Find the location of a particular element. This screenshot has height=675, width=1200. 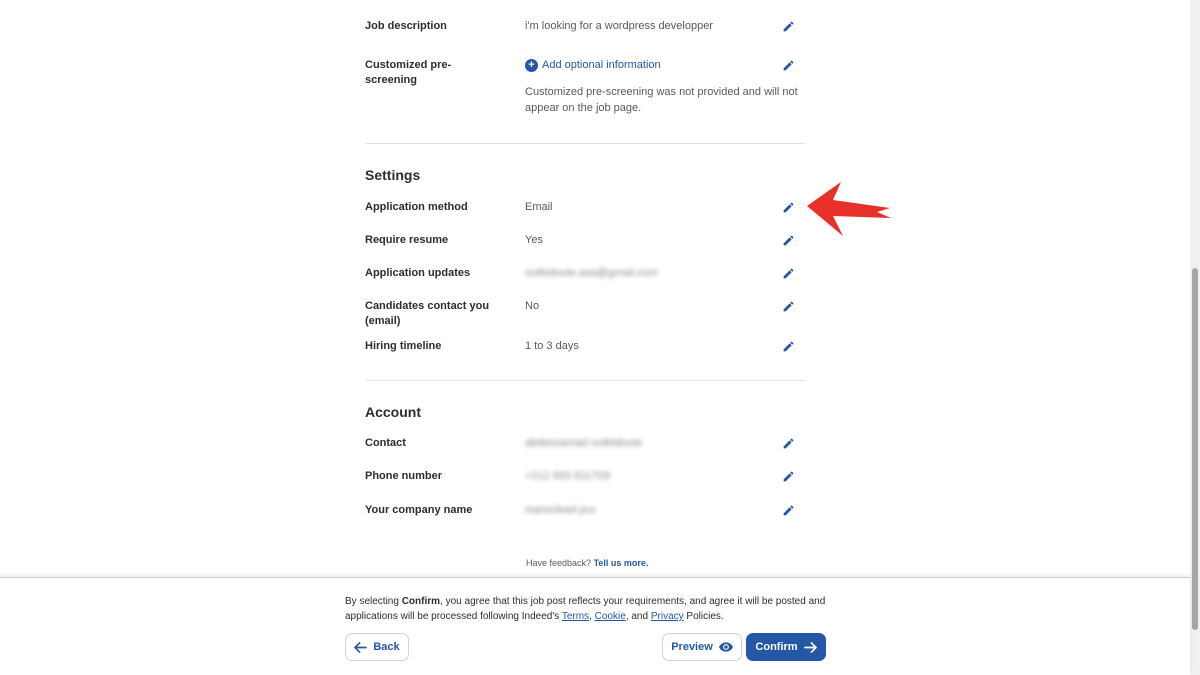

edit-require-resume-button is located at coordinates (788, 240).